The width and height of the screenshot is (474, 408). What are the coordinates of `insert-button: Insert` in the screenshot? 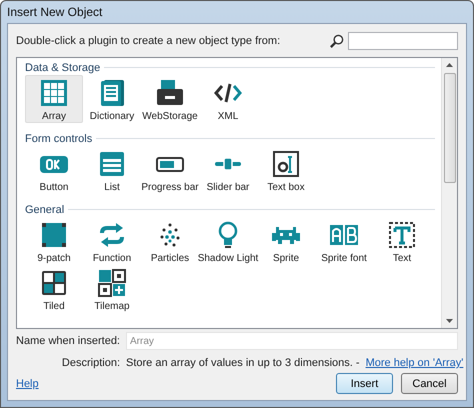 It's located at (364, 383).